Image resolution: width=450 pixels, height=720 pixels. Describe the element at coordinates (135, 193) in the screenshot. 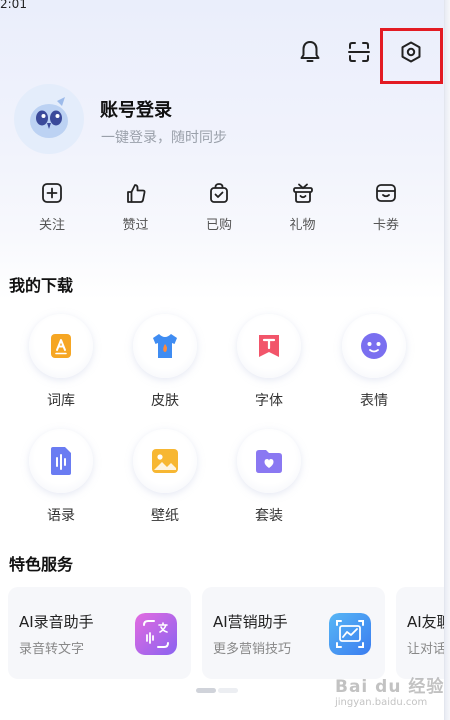

I see `thumbs-up-icon` at that location.